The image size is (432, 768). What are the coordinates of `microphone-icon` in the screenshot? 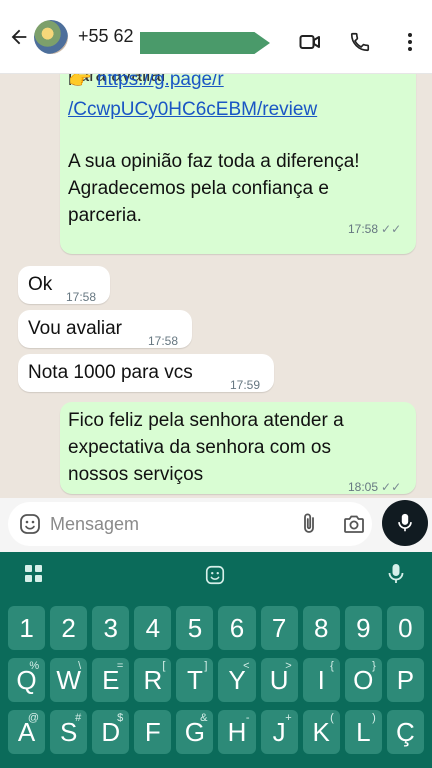 It's located at (405, 522).